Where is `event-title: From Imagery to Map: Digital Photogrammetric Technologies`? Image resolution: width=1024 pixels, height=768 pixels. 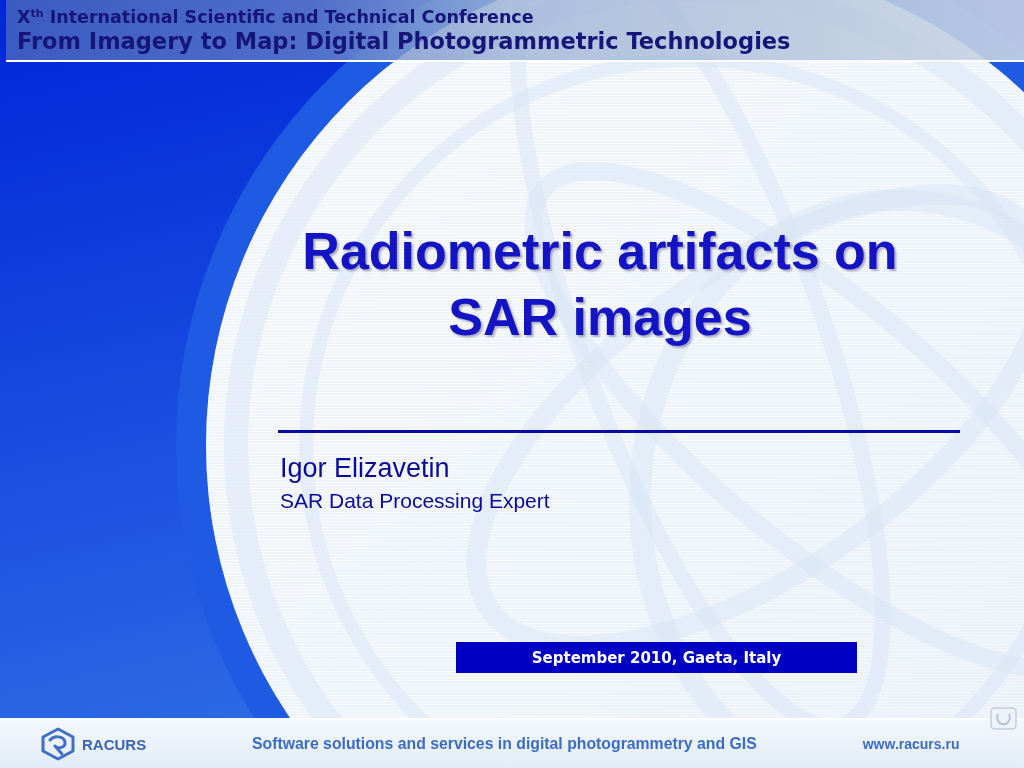
event-title: From Imagery to Map: Digital Photogrammetric Technologies is located at coordinates (404, 41).